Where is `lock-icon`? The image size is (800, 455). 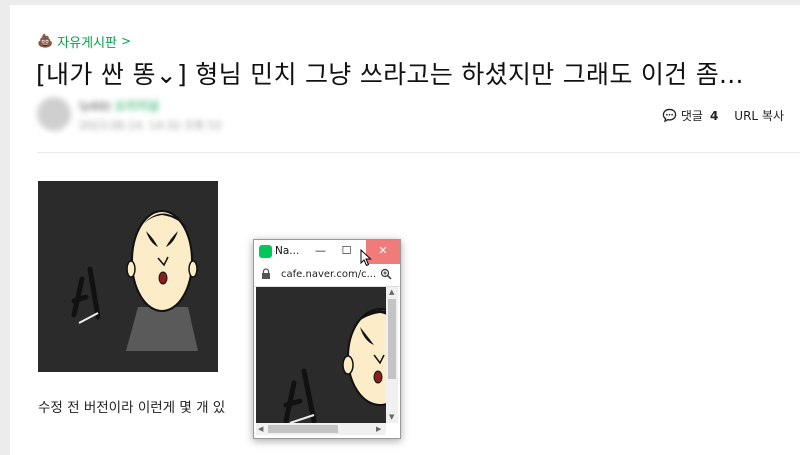 lock-icon is located at coordinates (266, 273).